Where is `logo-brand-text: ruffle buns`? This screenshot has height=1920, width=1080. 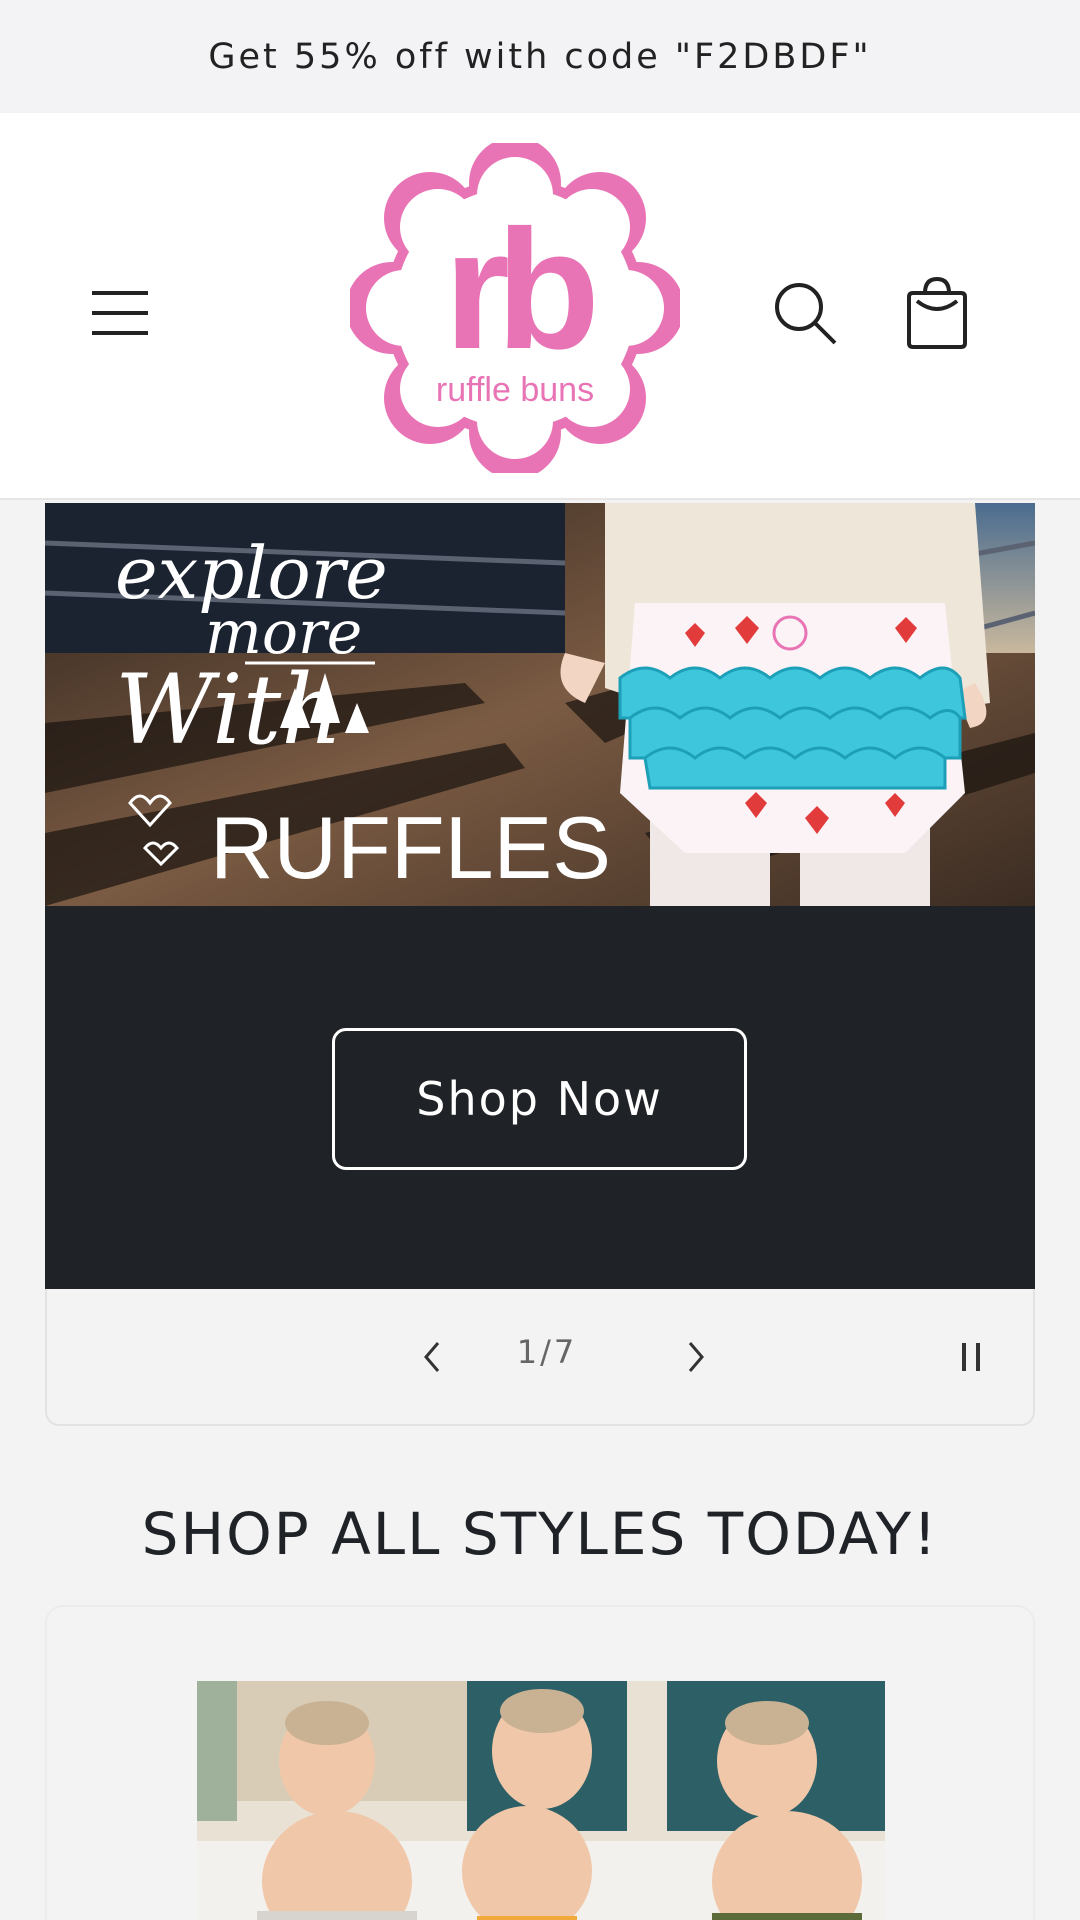 logo-brand-text: ruffle buns is located at coordinates (515, 390).